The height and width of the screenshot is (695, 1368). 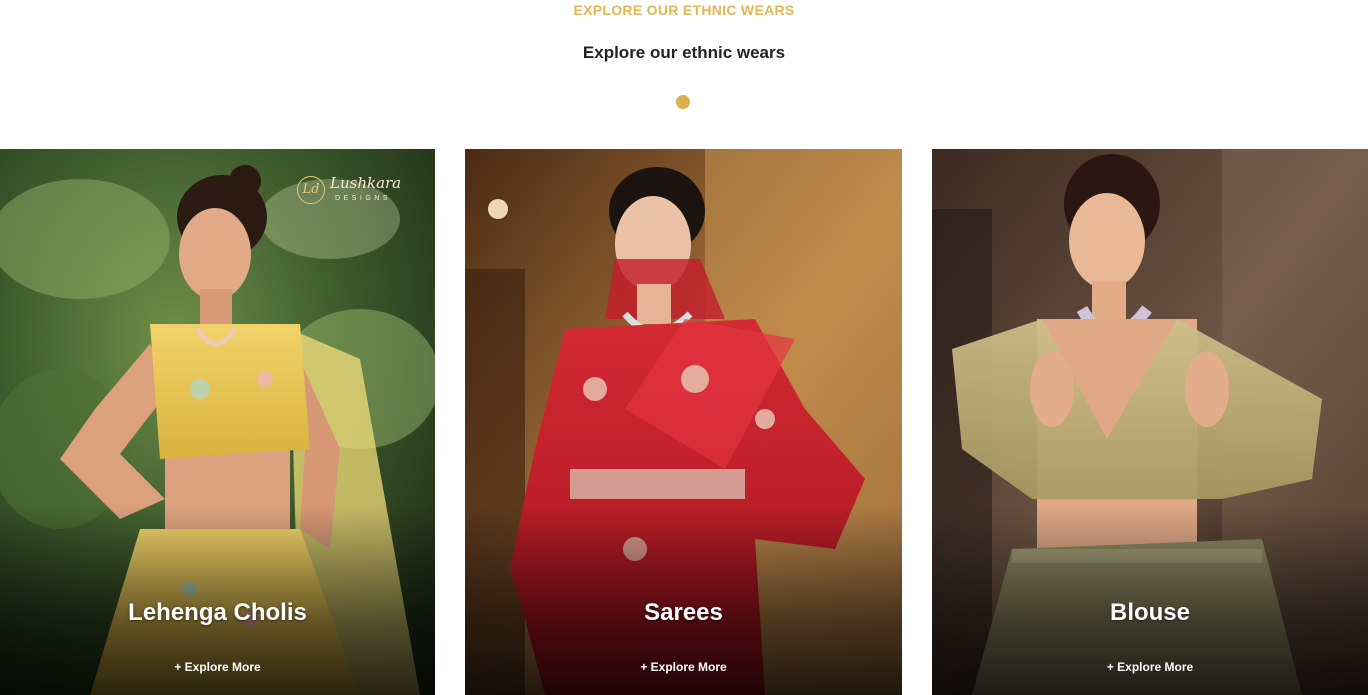 I want to click on carousel-dot-indicator, so click(x=683, y=102).